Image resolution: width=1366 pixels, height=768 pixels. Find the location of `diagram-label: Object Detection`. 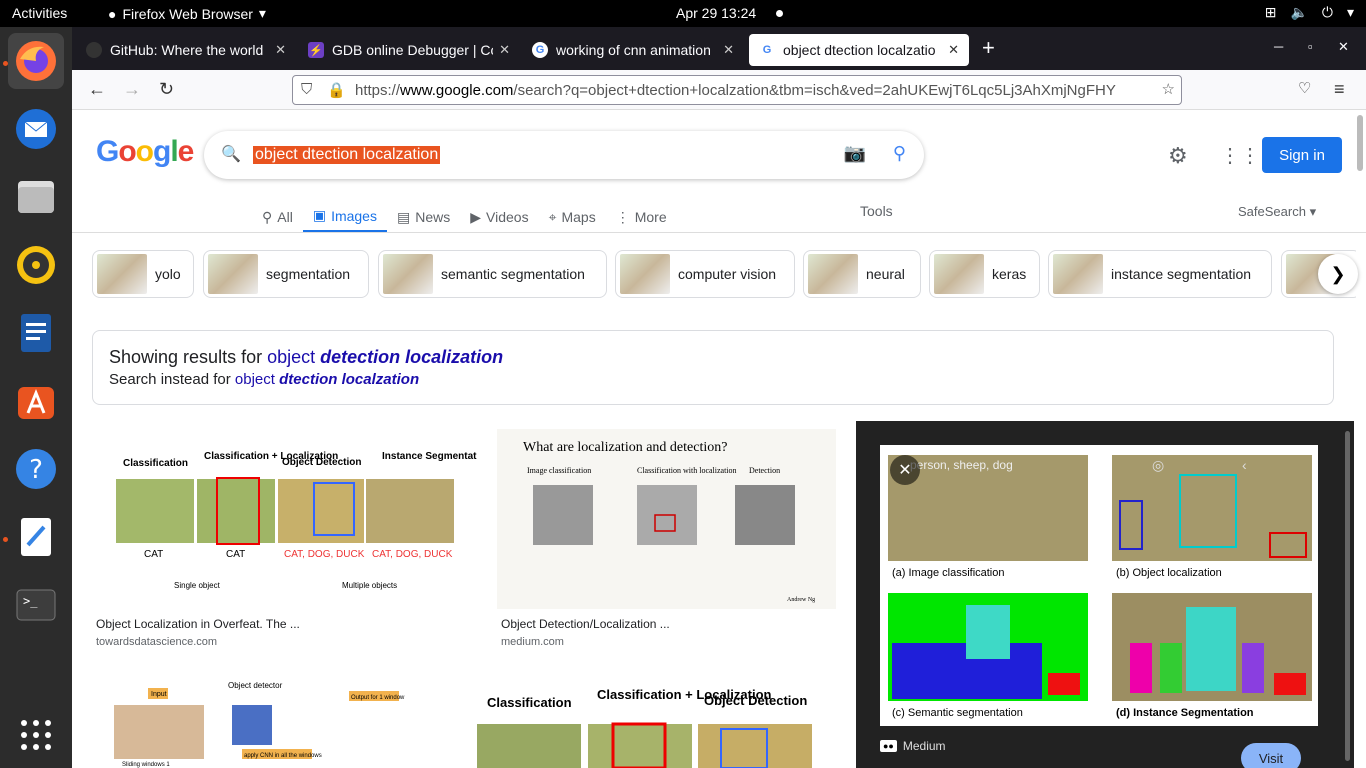

diagram-label: Object Detection is located at coordinates (755, 700).